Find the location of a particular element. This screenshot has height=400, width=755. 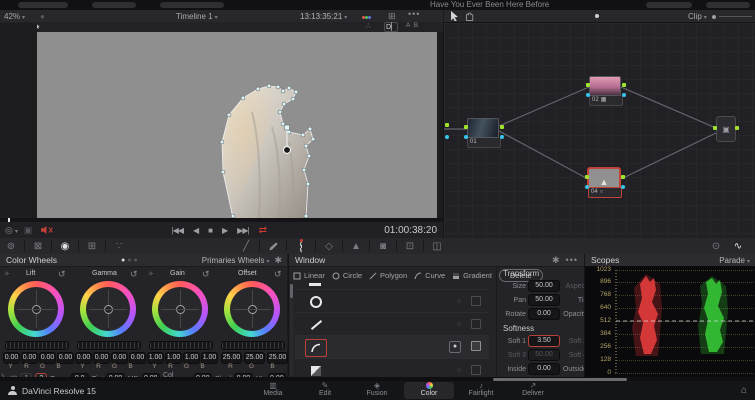

unmix-icon: ∴ is located at coordinates (368, 26).